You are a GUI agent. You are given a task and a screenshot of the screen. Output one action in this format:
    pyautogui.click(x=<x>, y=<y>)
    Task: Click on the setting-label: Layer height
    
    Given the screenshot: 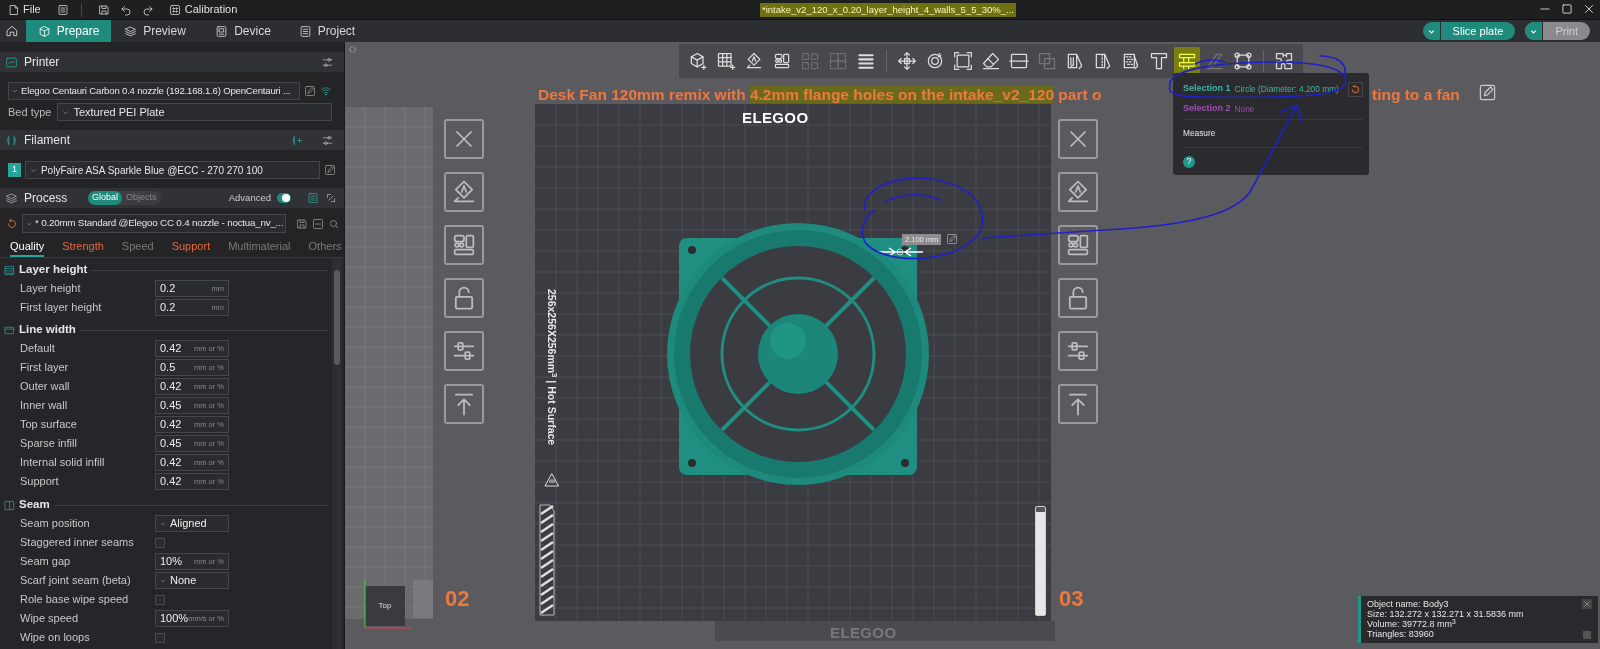 What is the action you would take?
    pyautogui.click(x=50, y=289)
    